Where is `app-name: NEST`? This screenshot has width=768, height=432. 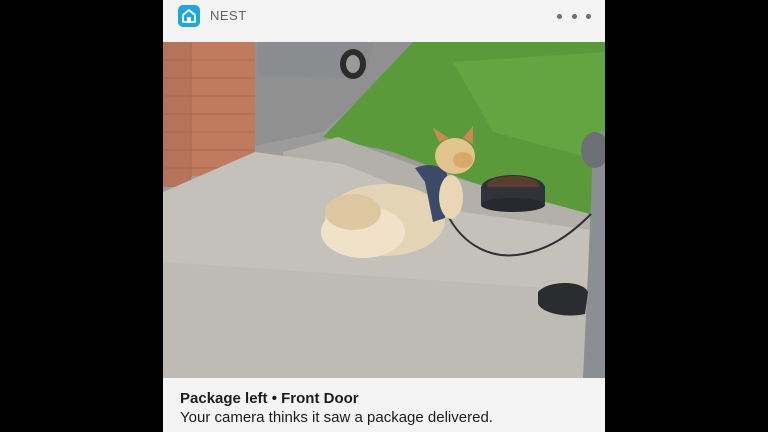
app-name: NEST is located at coordinates (228, 15).